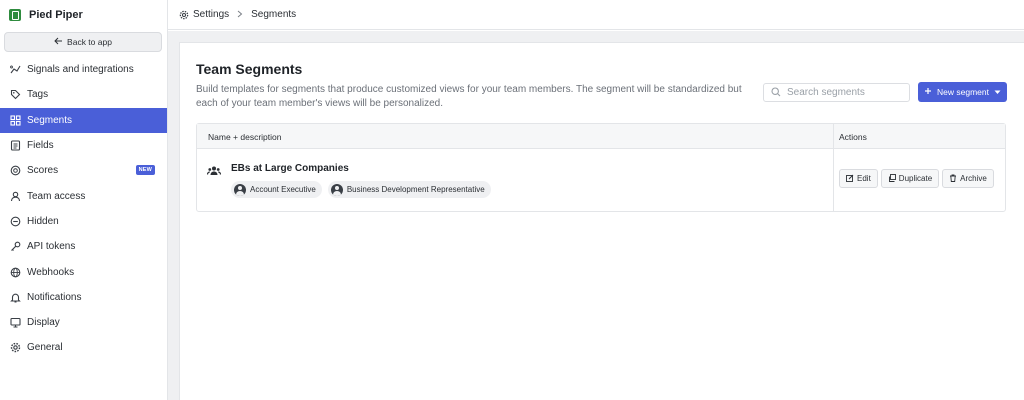 Image resolution: width=1024 pixels, height=400 pixels. What do you see at coordinates (214, 171) in the screenshot?
I see `users-group-icon` at bounding box center [214, 171].